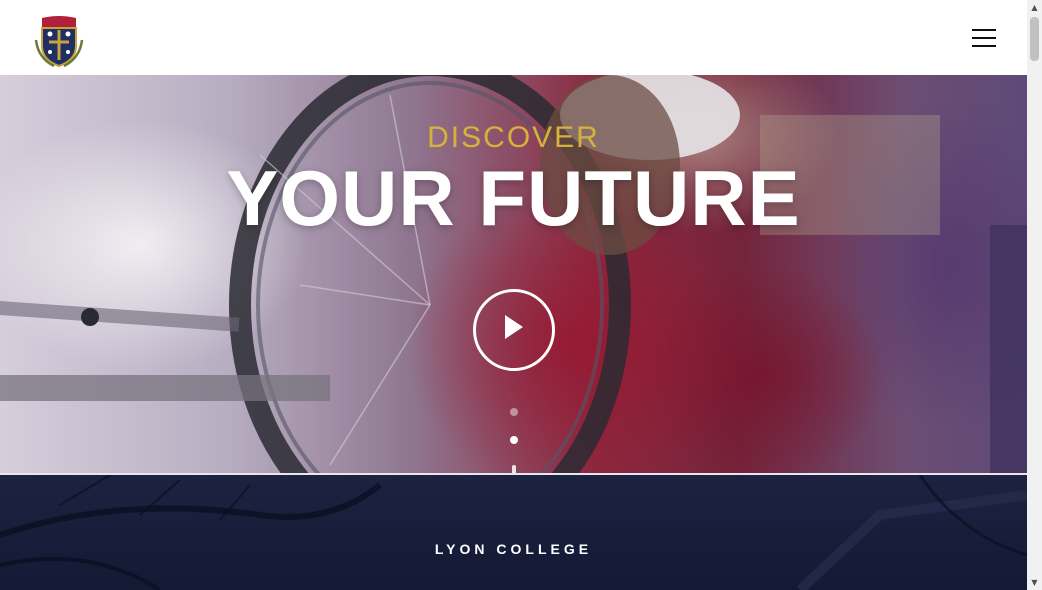 The image size is (1042, 590). I want to click on scroll-down-arrow: ▼, so click(1034, 582).